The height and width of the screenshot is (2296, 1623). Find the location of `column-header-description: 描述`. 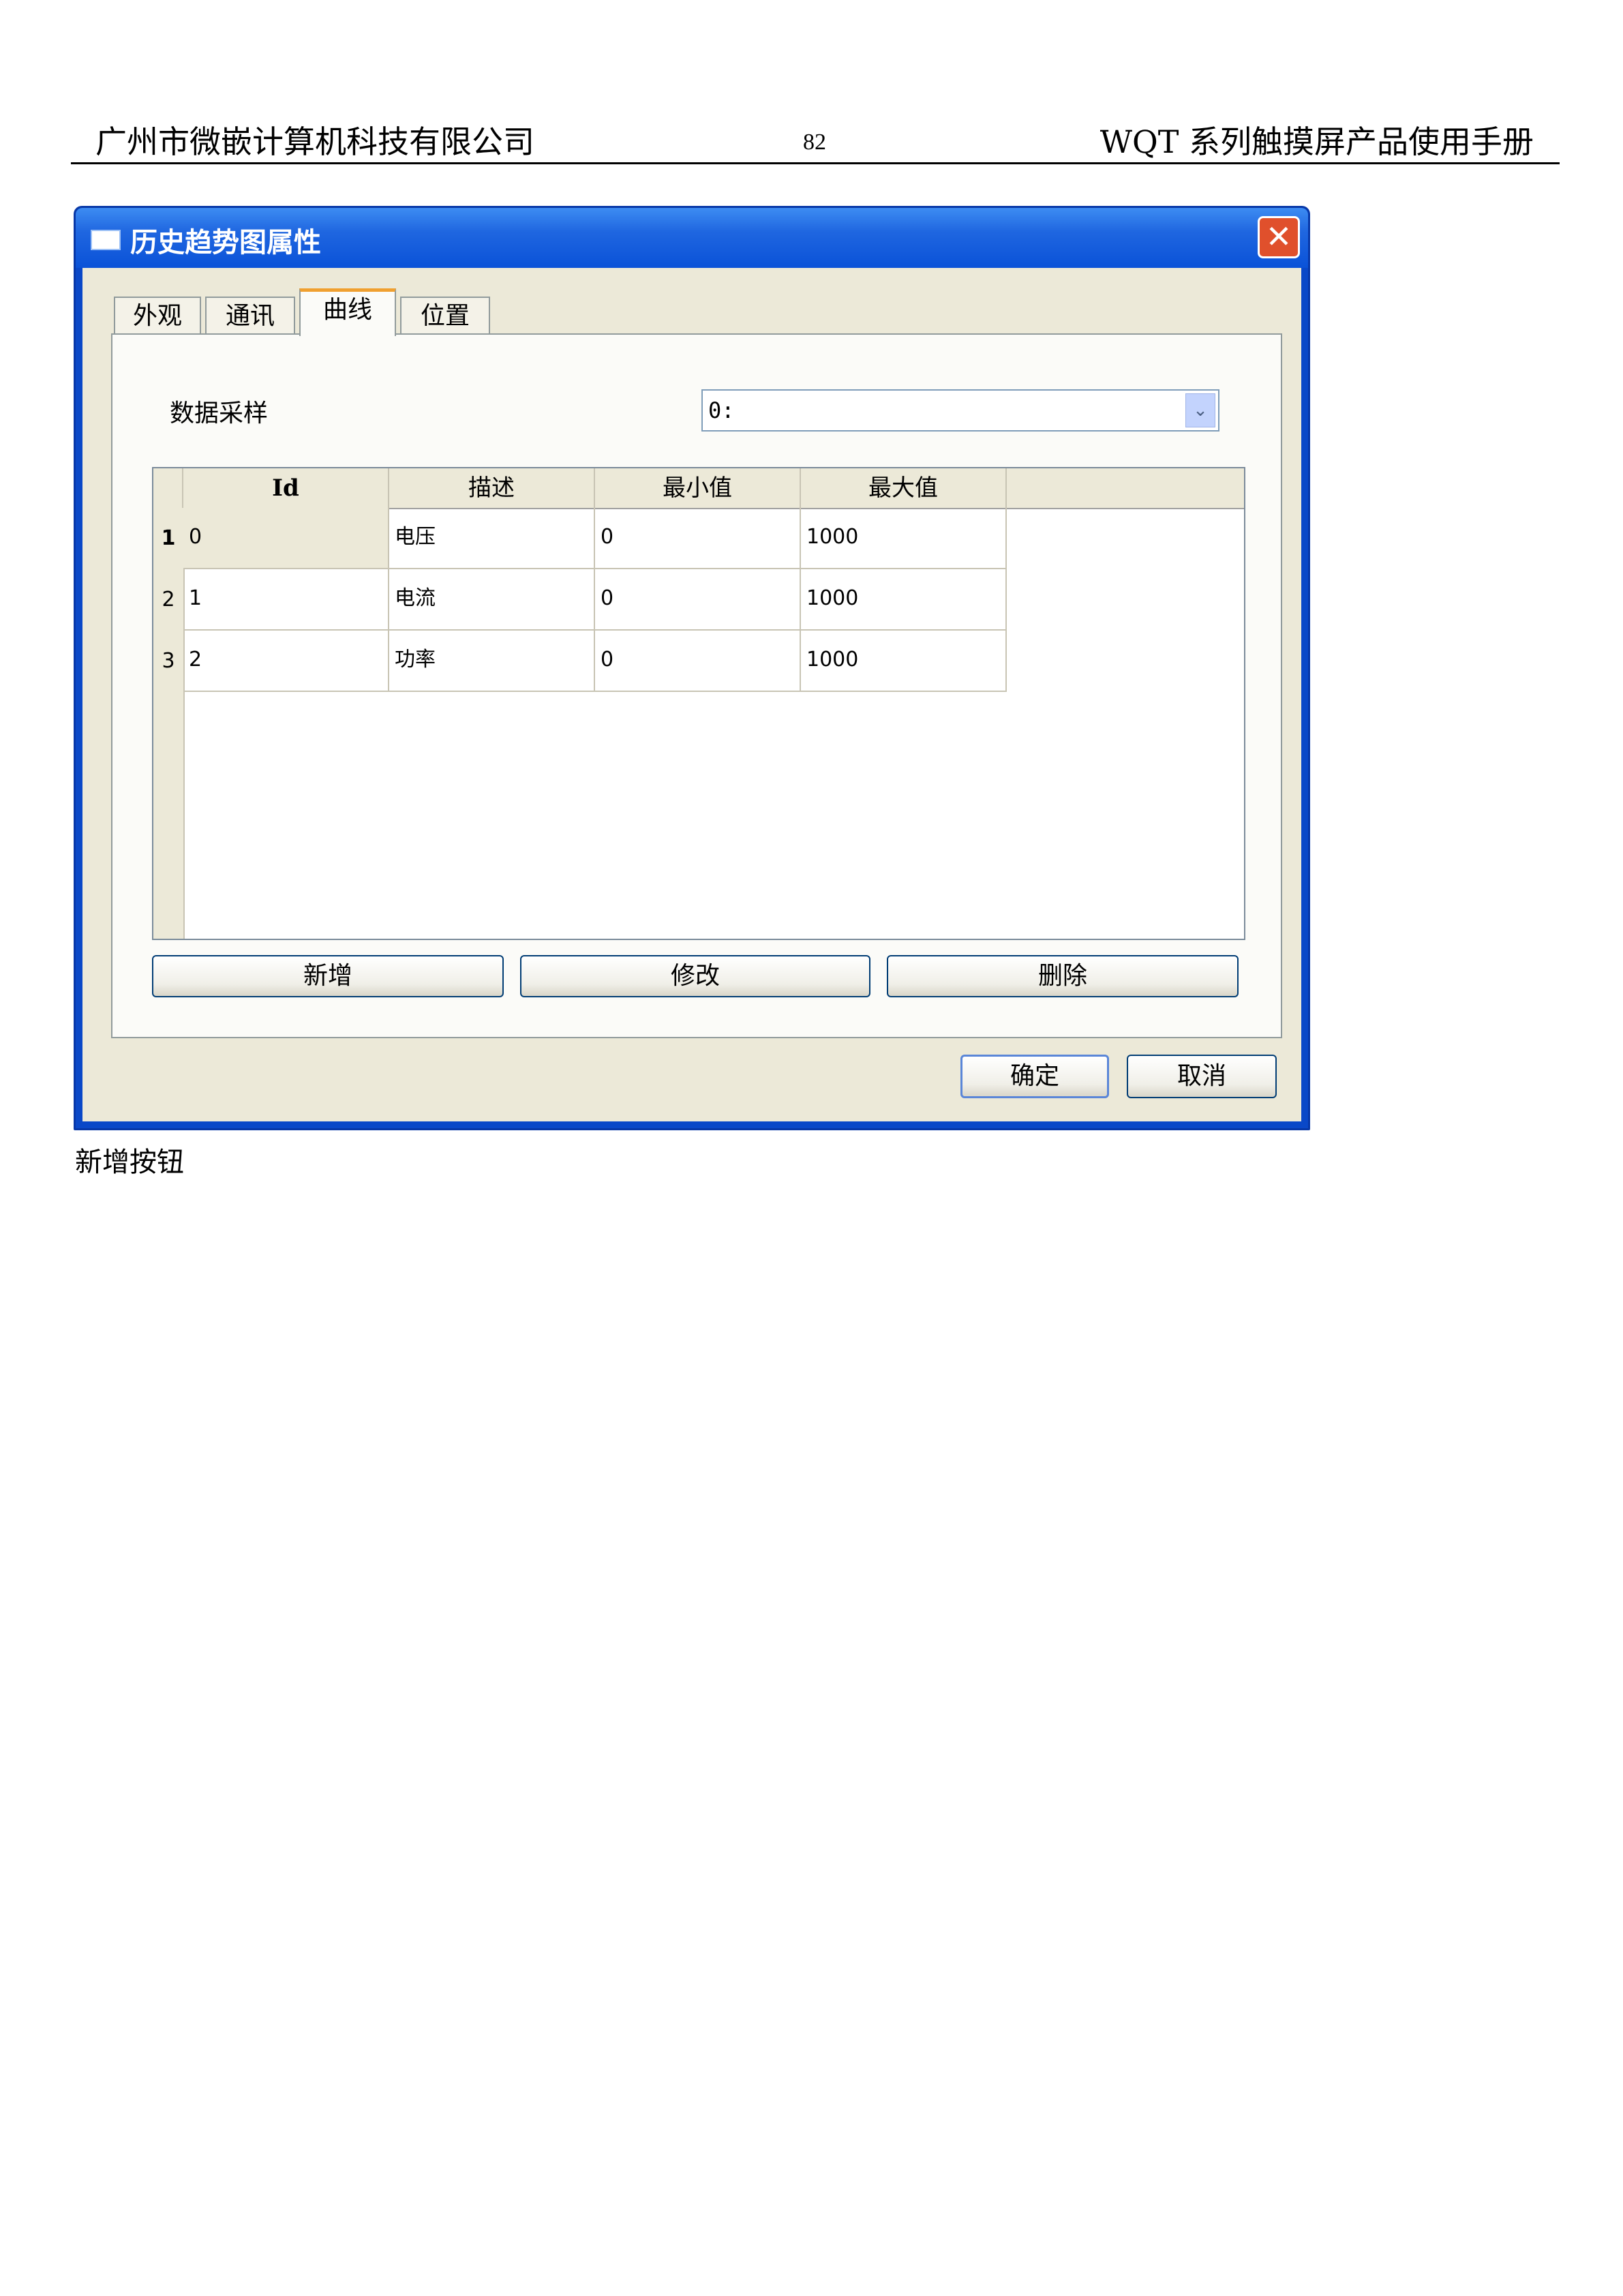

column-header-description: 描述 is located at coordinates (492, 488).